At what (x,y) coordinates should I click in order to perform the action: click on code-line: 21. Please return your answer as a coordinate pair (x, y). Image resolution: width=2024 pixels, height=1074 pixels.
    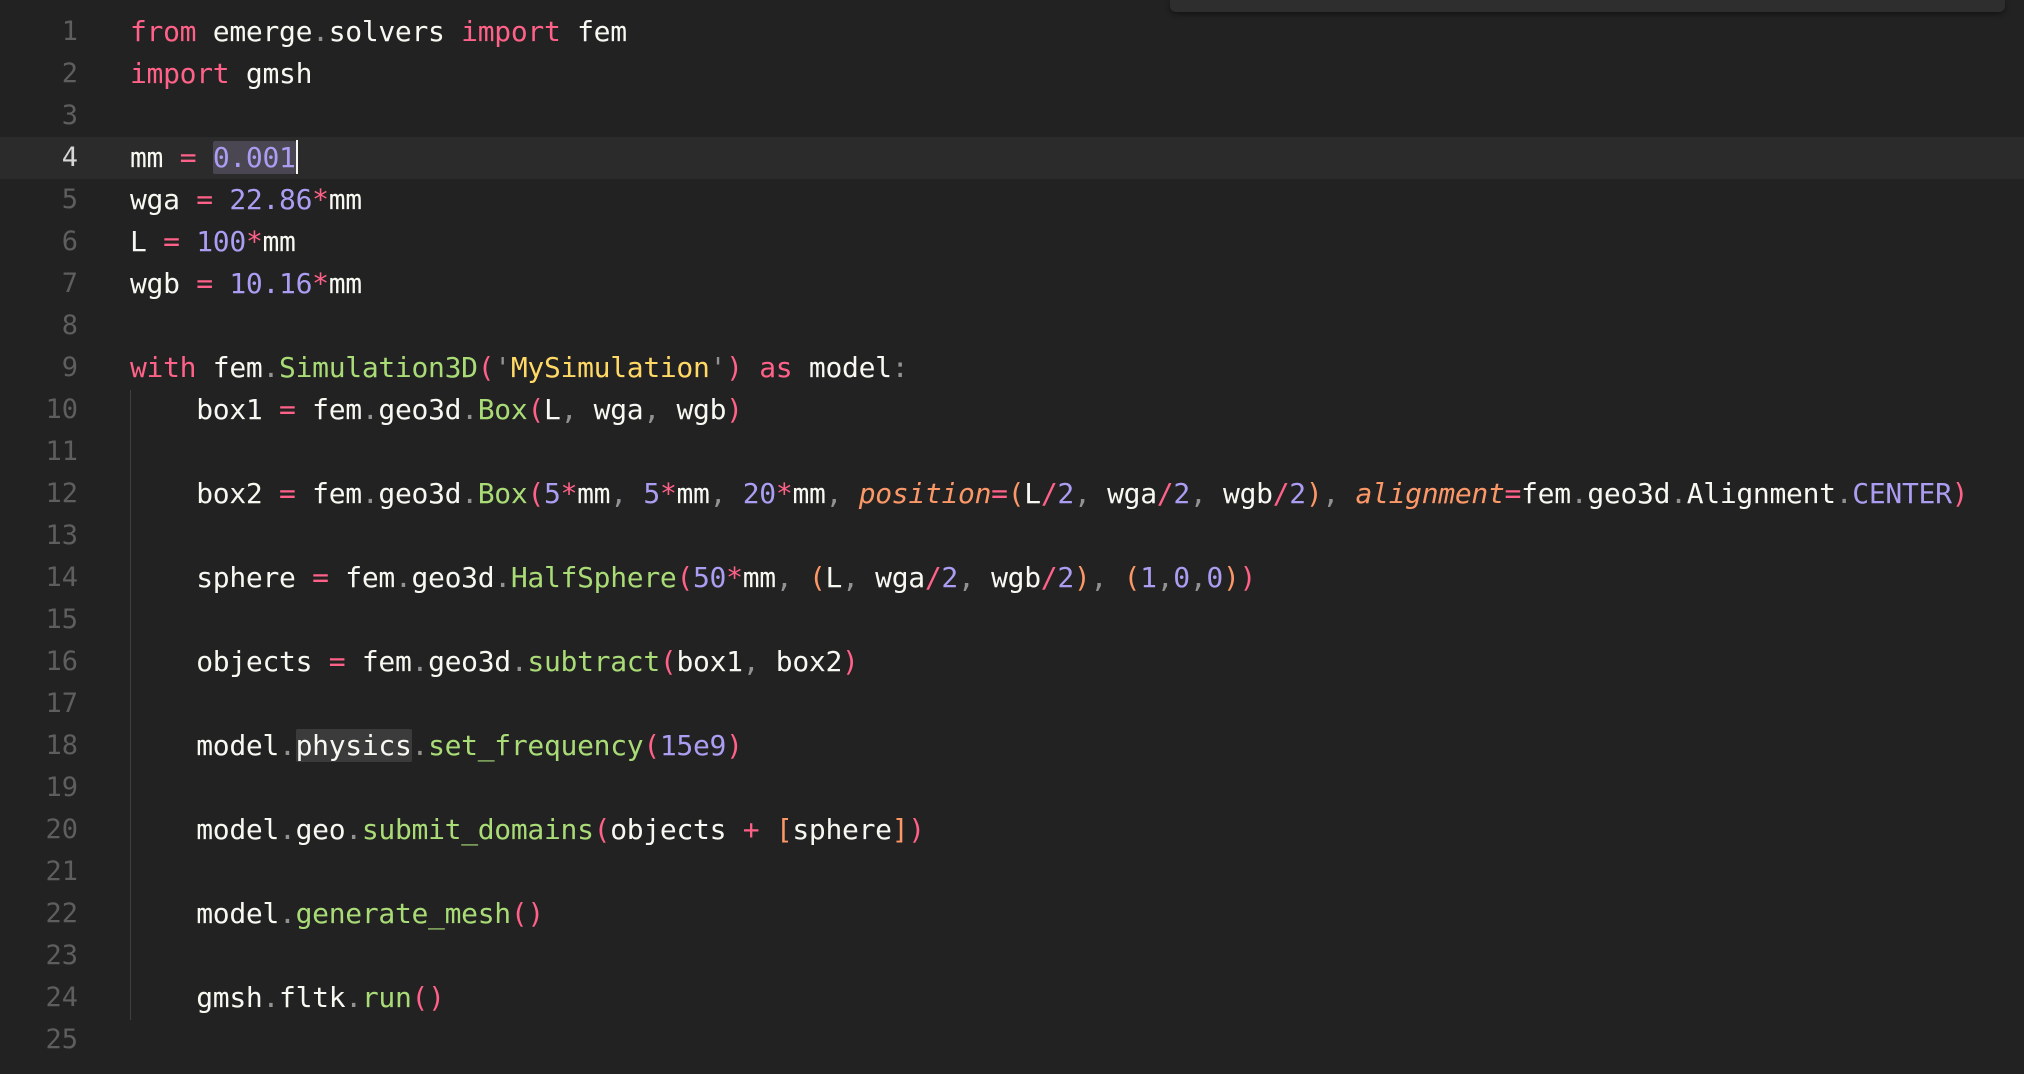
    Looking at the image, I should click on (1012, 872).